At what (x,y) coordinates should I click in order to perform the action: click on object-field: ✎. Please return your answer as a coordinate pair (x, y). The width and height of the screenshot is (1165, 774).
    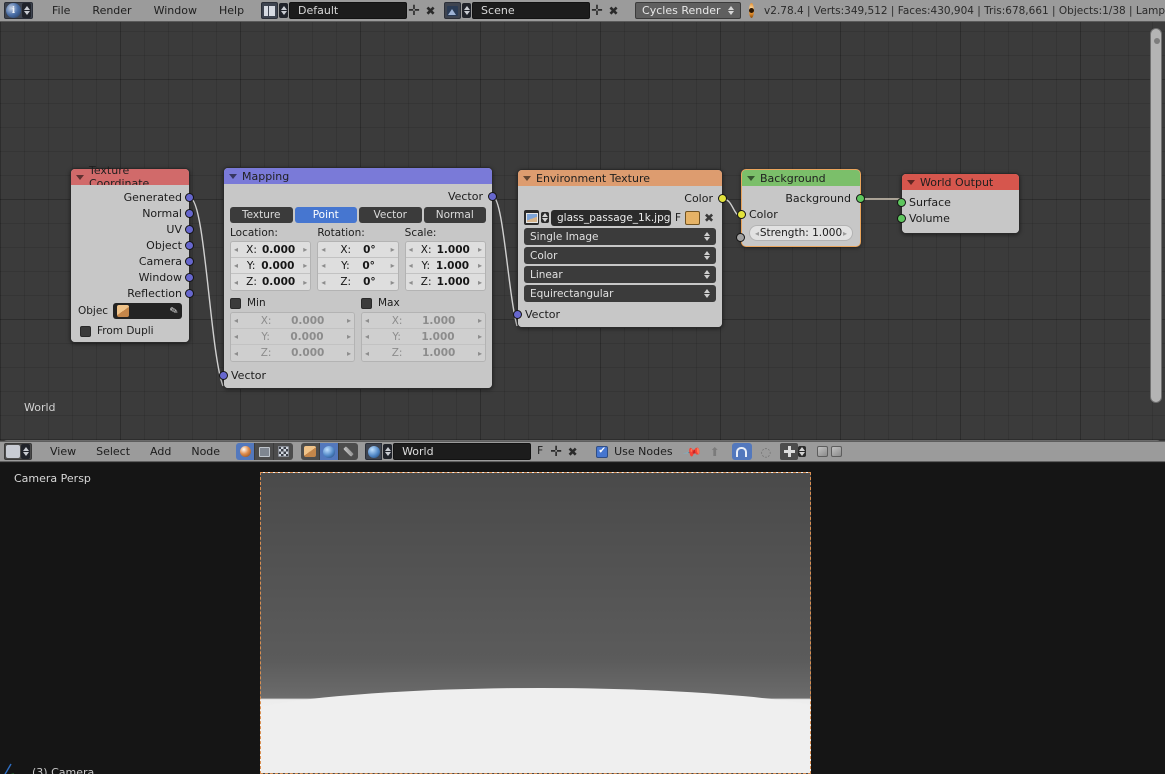
    Looking at the image, I should click on (147, 311).